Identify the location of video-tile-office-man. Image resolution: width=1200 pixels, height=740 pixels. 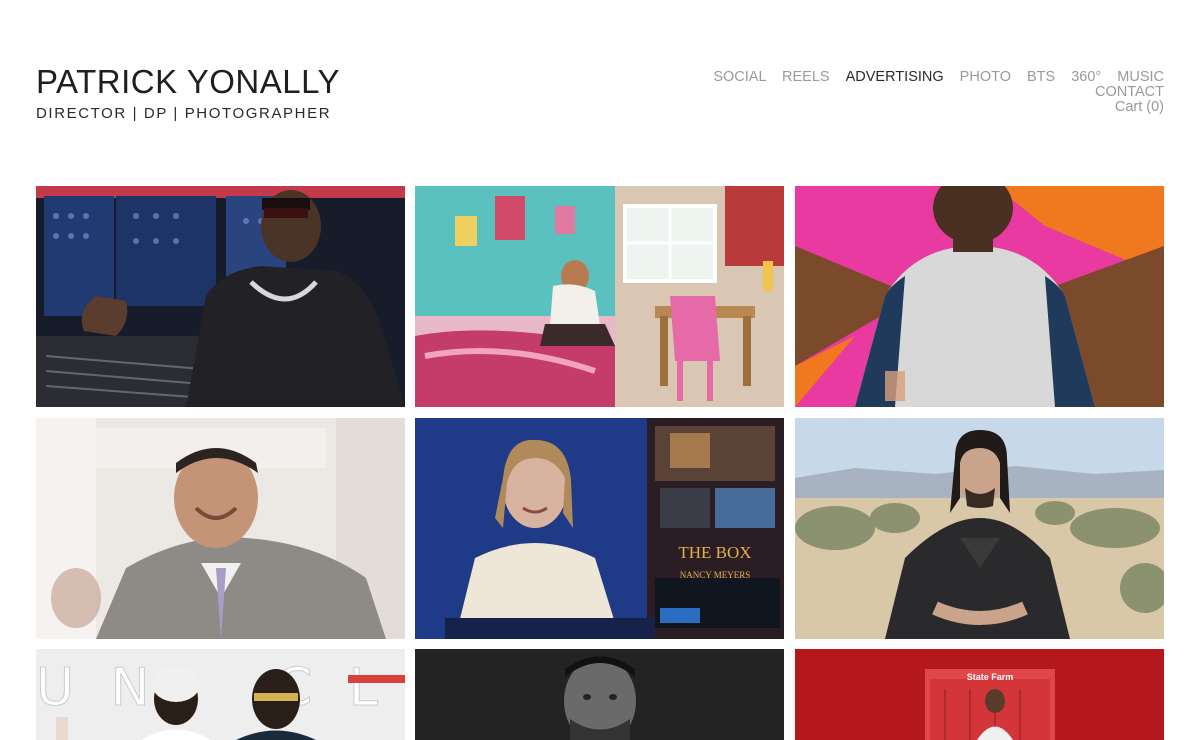
(220, 528).